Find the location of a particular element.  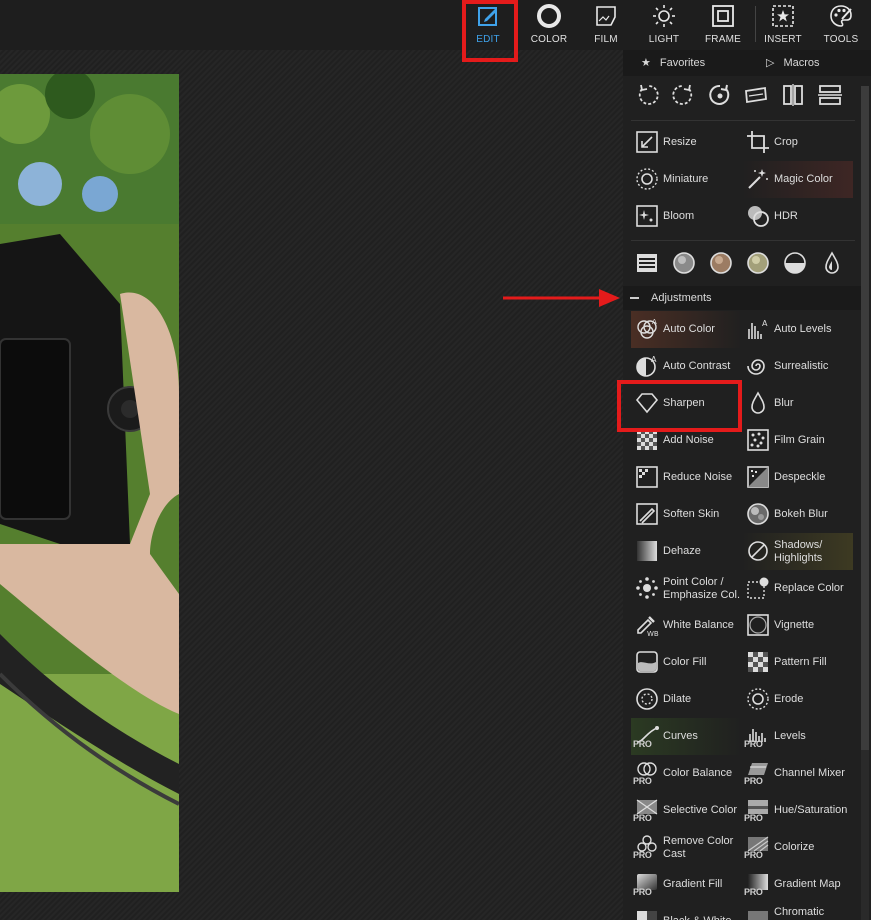

insert-tab: INSERT is located at coordinates (783, 25).